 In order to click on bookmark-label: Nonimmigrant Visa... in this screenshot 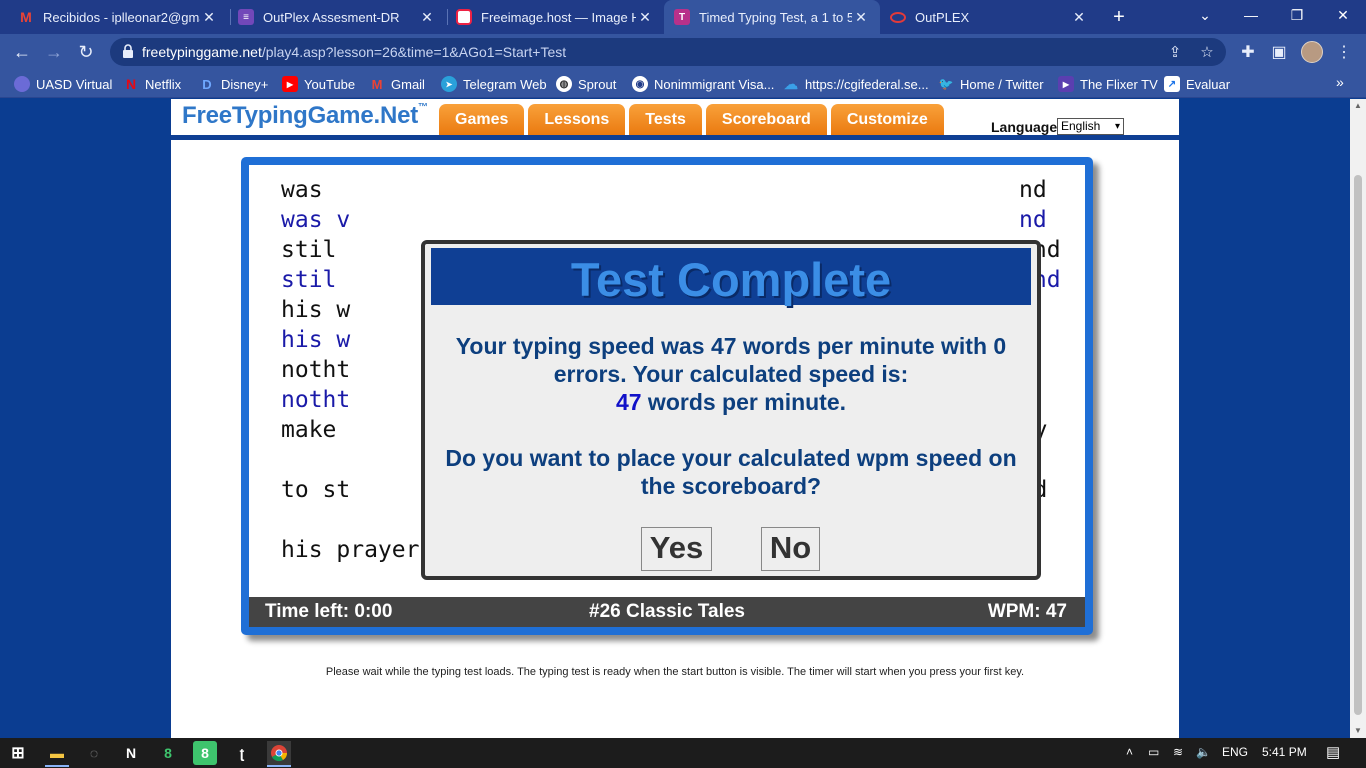, I will do `click(714, 84)`.